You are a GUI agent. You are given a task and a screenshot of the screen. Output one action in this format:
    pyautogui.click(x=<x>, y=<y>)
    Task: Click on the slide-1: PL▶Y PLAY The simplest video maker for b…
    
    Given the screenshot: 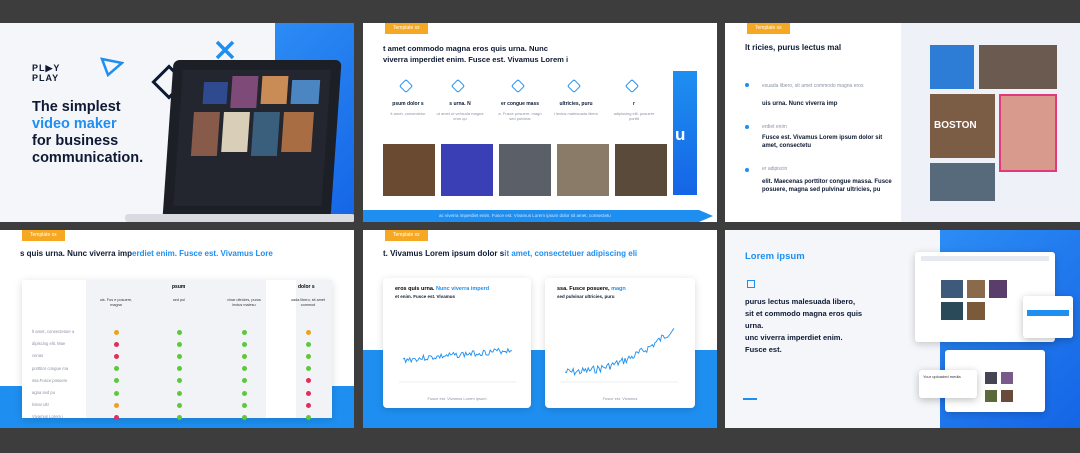 What is the action you would take?
    pyautogui.click(x=177, y=122)
    